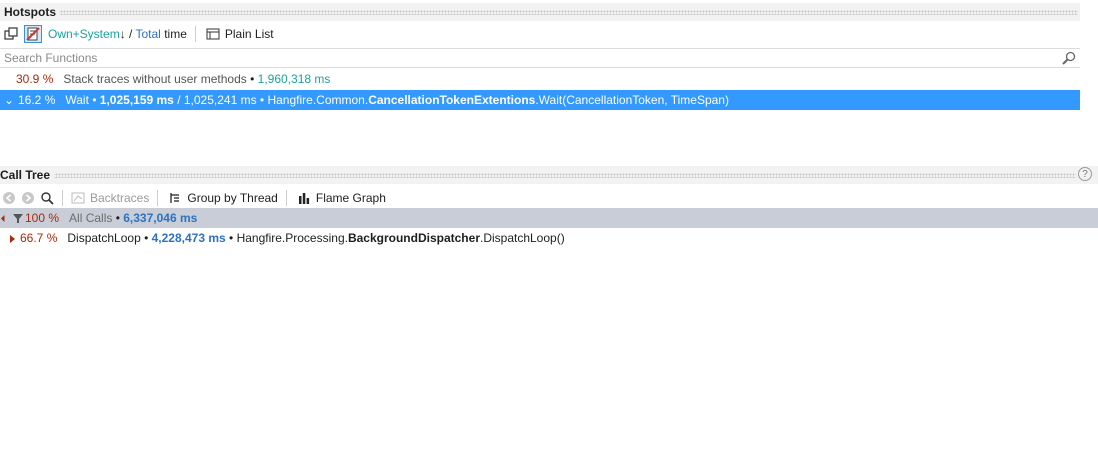  Describe the element at coordinates (522, 238) in the screenshot. I see `row-method: .DispatchLoop()` at that location.